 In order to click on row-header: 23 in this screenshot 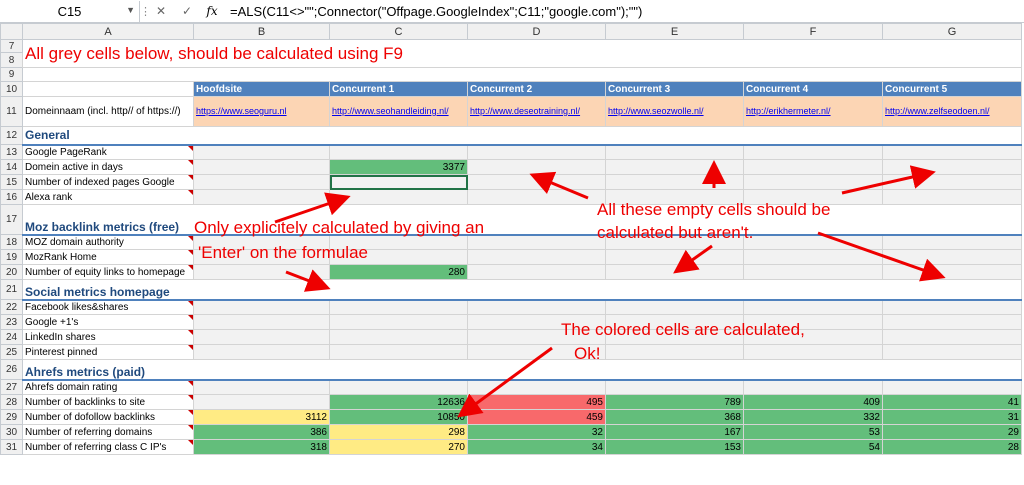, I will do `click(11, 322)`.